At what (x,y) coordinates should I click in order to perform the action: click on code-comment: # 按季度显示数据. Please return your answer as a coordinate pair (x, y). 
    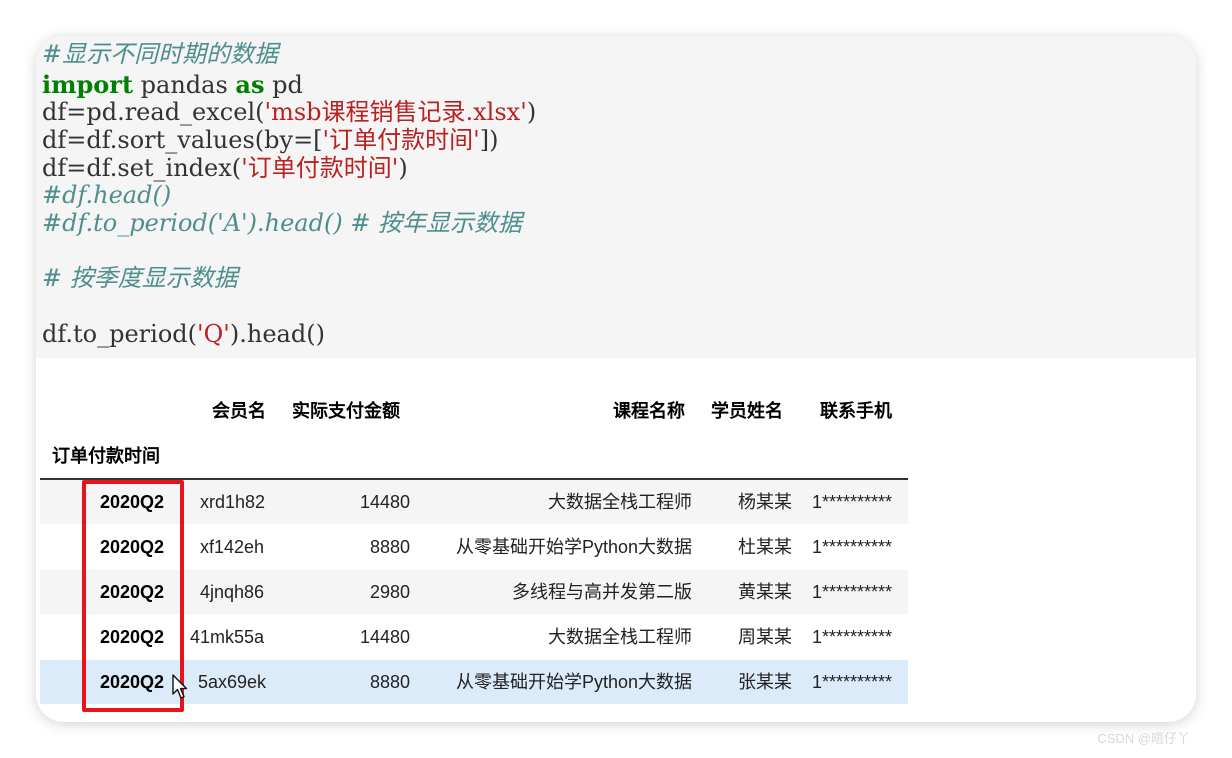
    Looking at the image, I should click on (140, 278).